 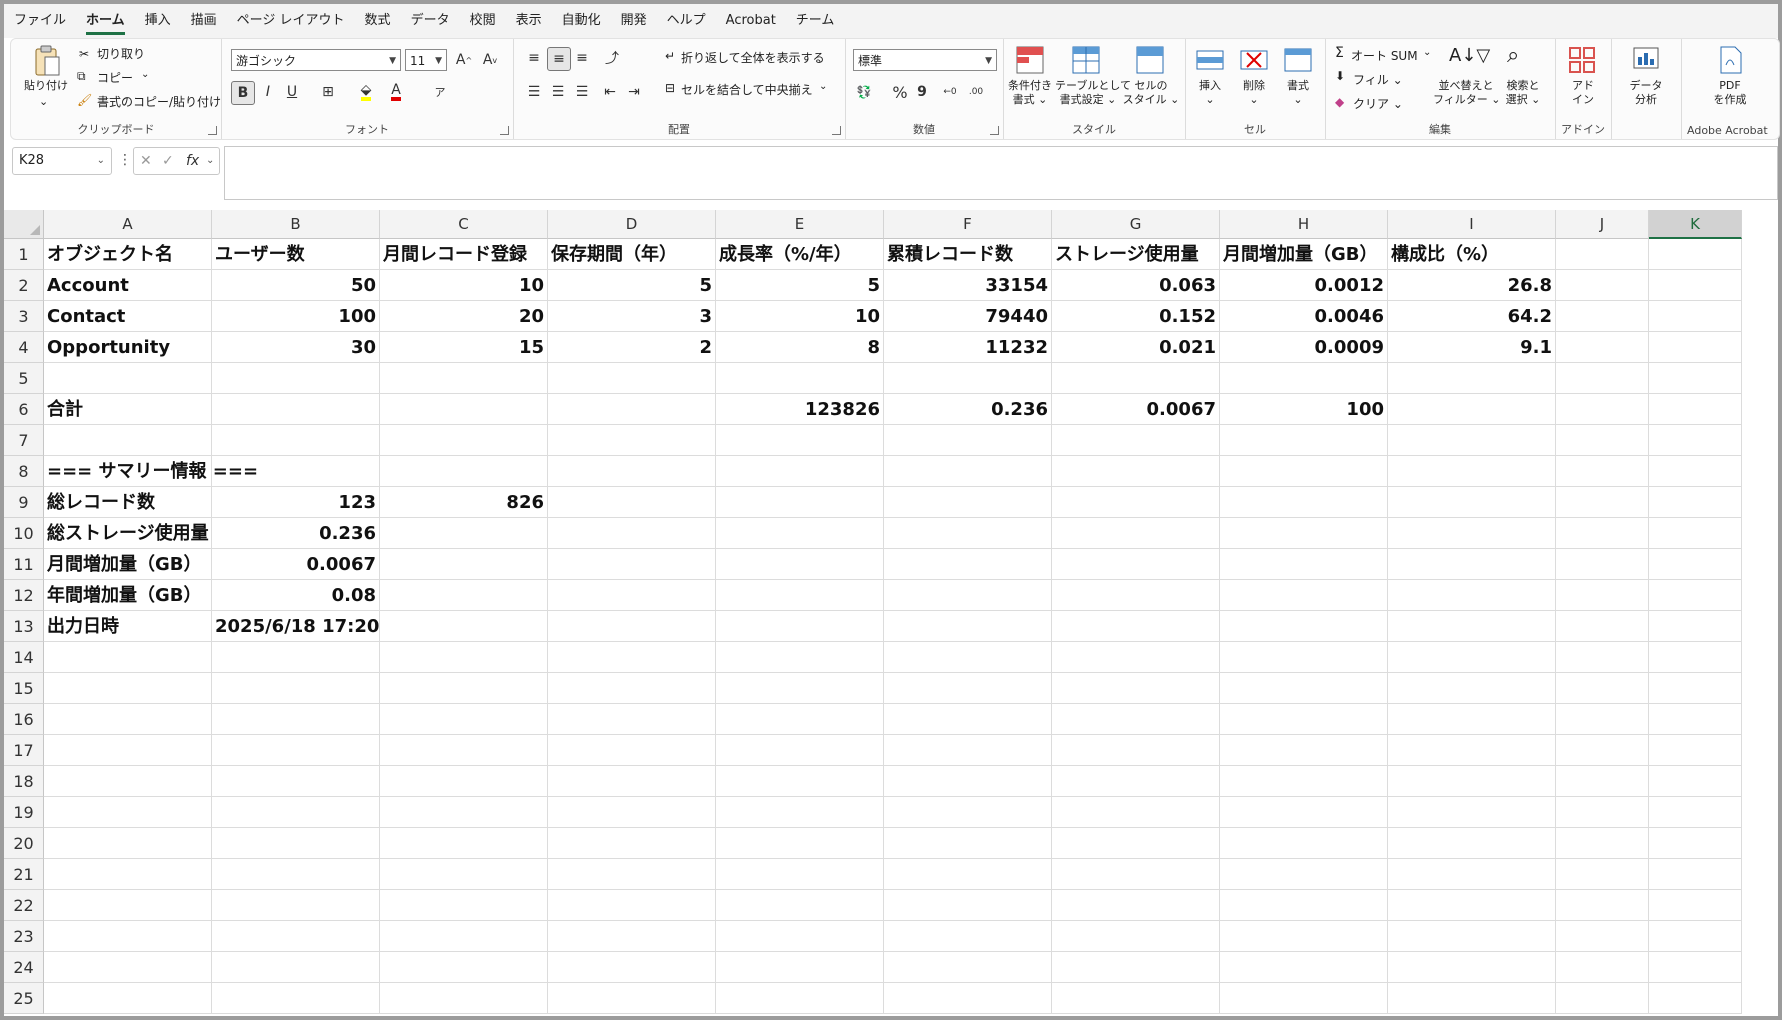 I want to click on menu-tab: ファイル, so click(x=40, y=21).